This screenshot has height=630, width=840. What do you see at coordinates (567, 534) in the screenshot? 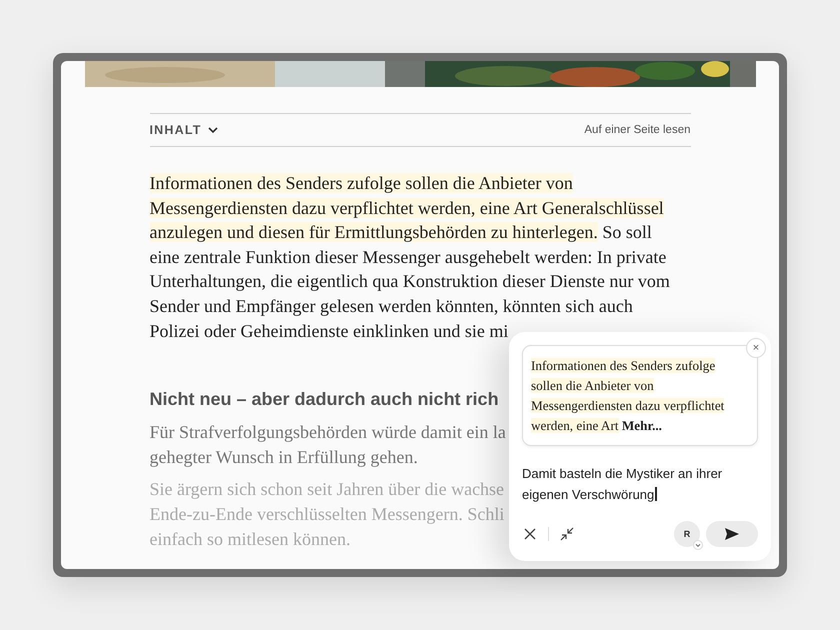
I see `collapse-icon` at bounding box center [567, 534].